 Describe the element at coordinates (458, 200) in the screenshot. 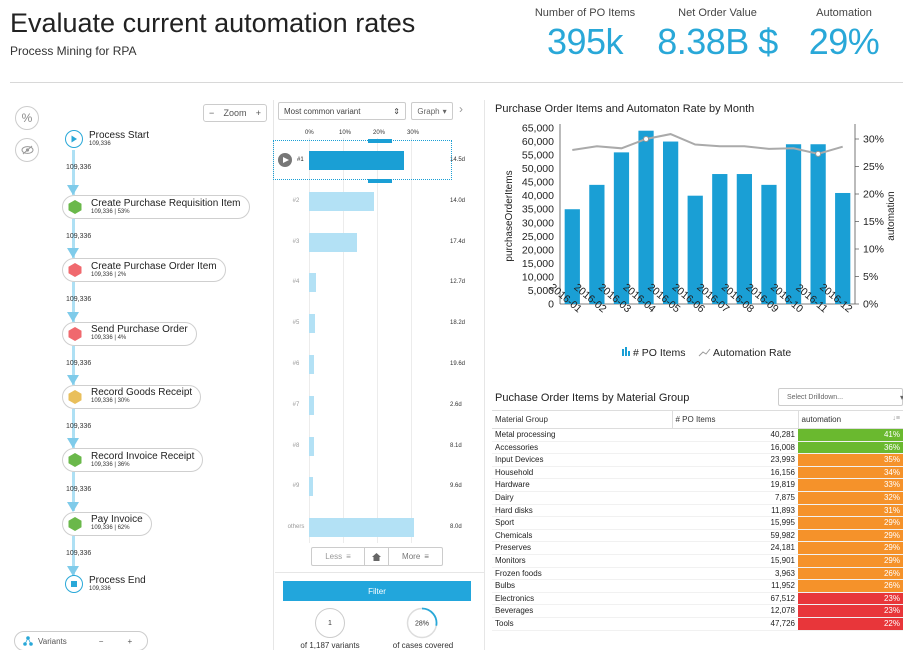

I see `variant-duration: 14.0d` at that location.